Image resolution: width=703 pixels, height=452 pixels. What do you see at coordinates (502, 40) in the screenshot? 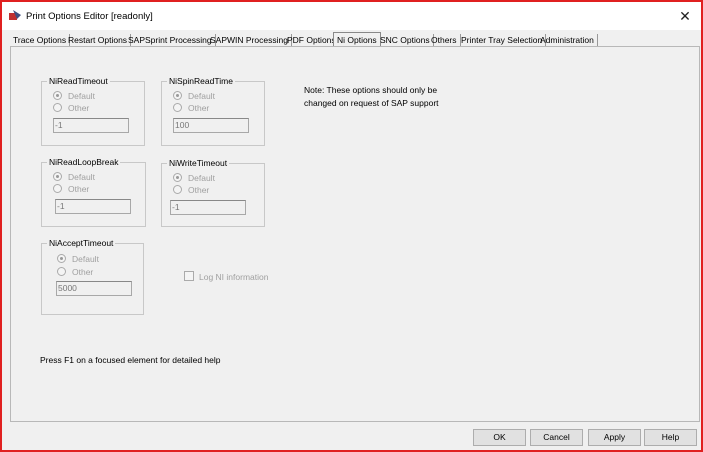
I see `tab-printer-tray-selection: Printer Tray Selection` at bounding box center [502, 40].